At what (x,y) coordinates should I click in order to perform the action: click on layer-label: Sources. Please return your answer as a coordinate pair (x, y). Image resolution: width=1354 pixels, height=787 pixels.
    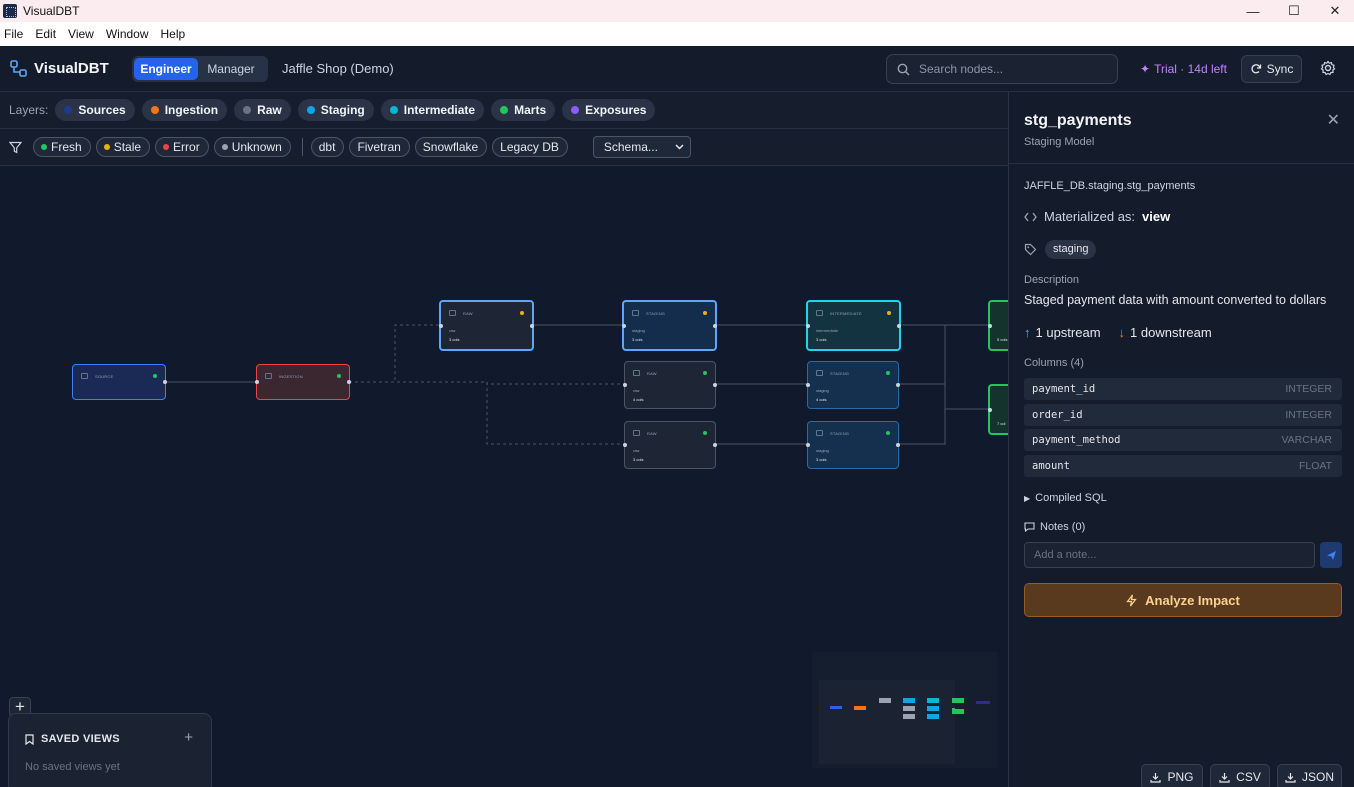
    Looking at the image, I should click on (102, 110).